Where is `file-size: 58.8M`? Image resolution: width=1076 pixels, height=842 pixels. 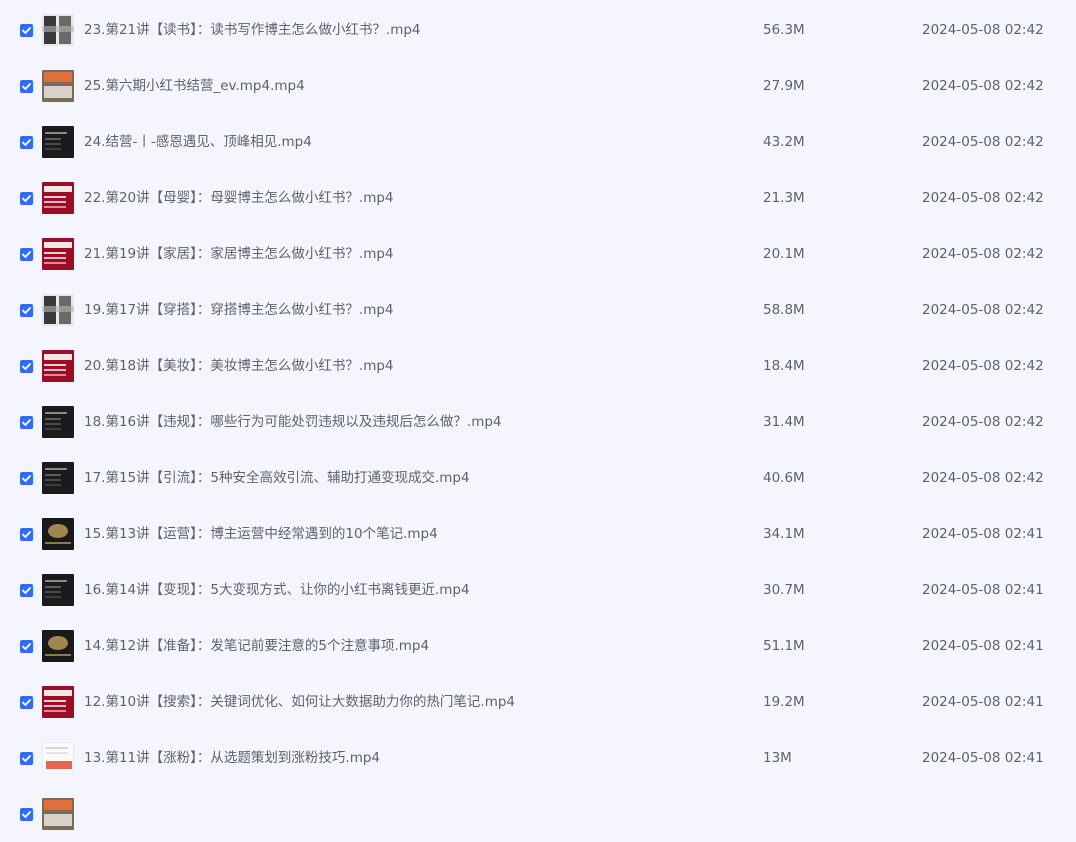 file-size: 58.8M is located at coordinates (784, 310).